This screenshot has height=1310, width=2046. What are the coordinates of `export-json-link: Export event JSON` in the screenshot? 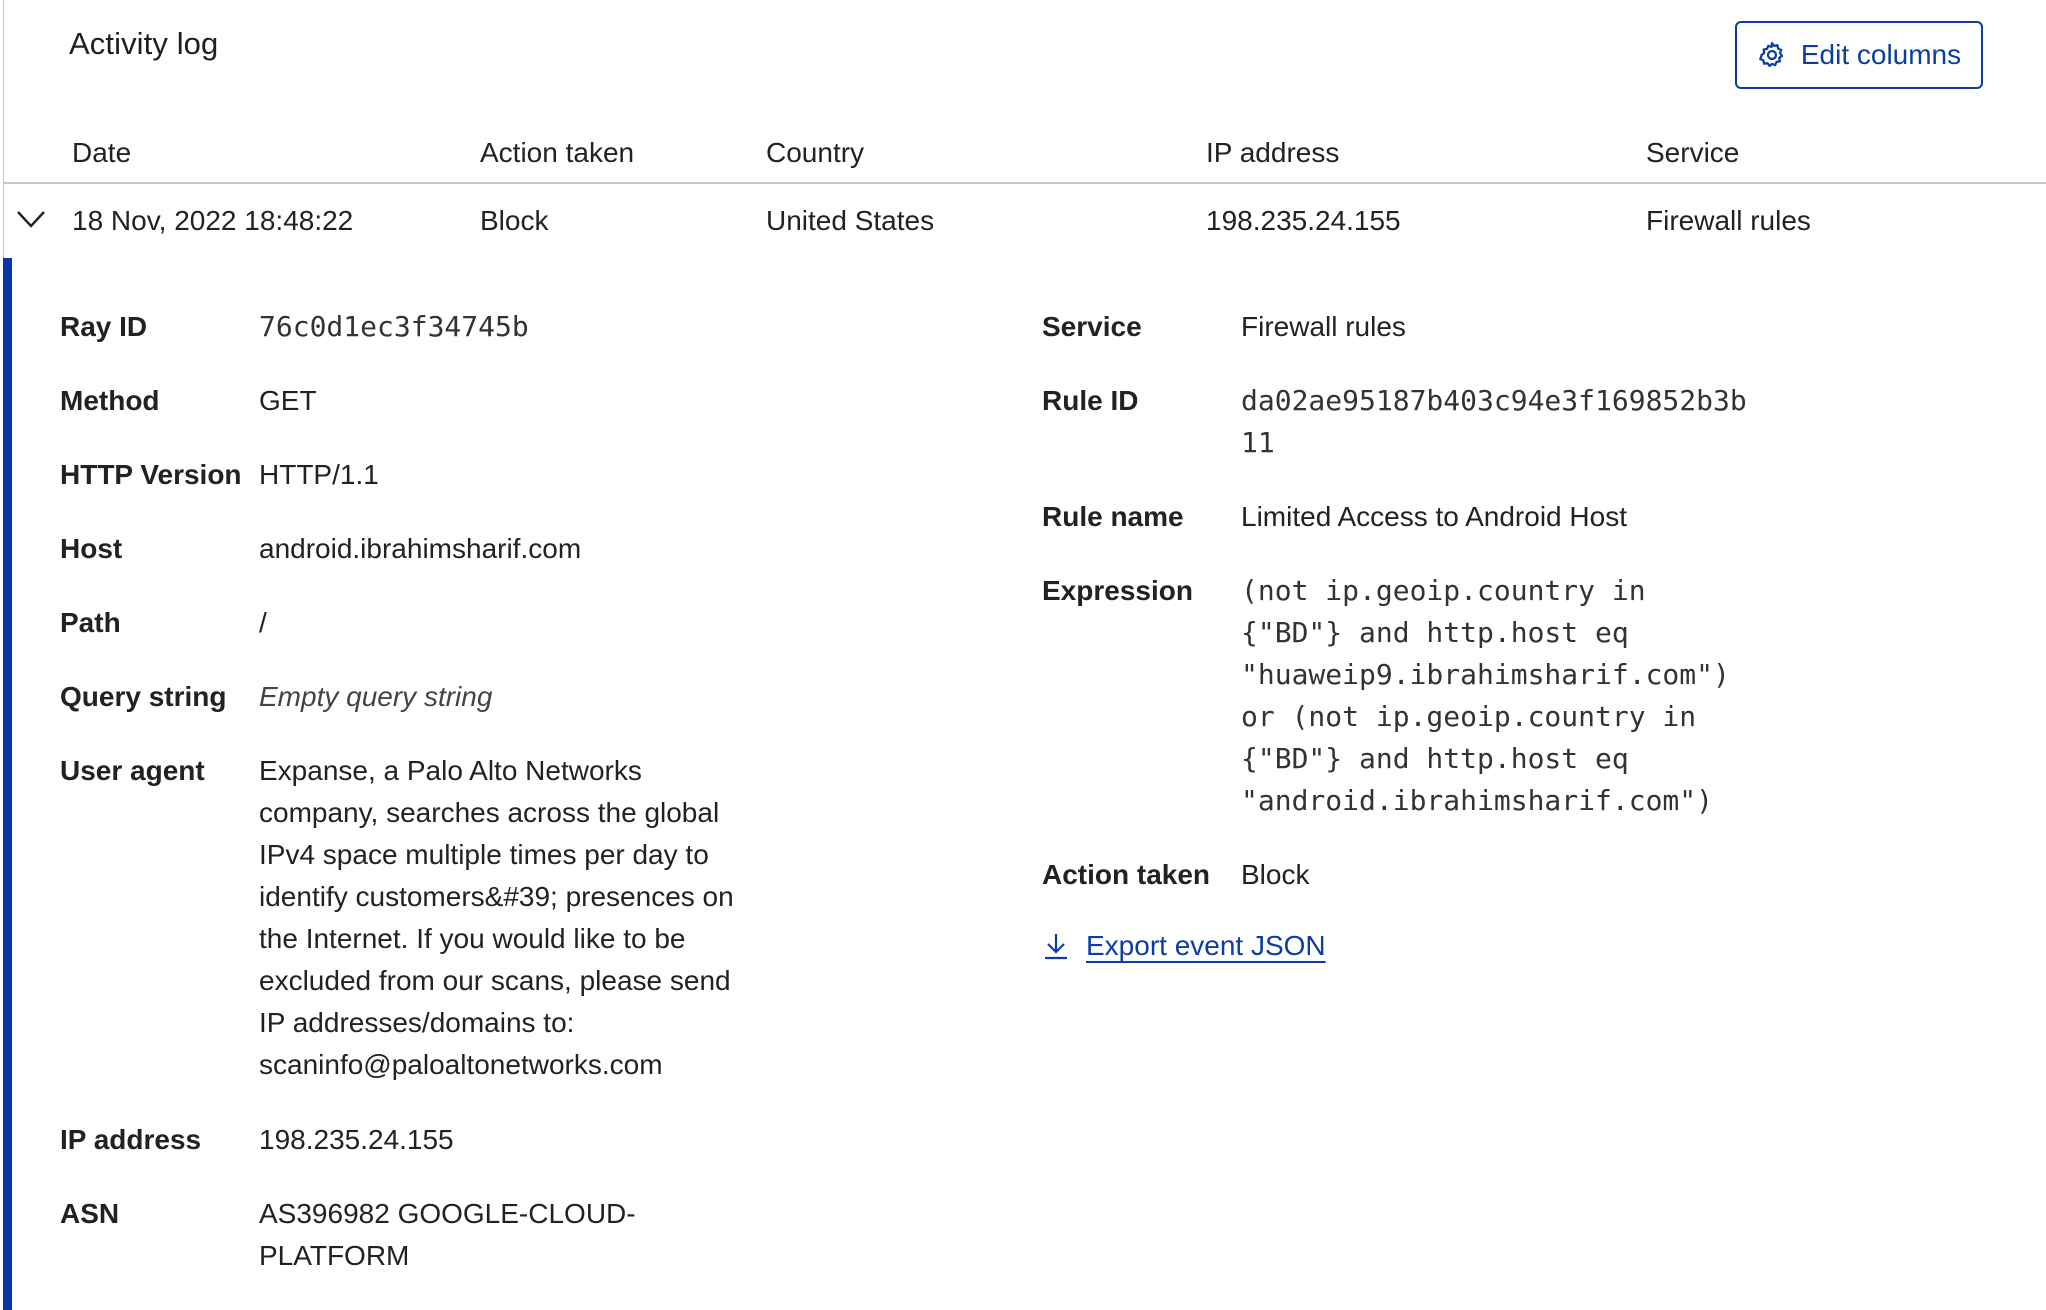 It's located at (1184, 946).